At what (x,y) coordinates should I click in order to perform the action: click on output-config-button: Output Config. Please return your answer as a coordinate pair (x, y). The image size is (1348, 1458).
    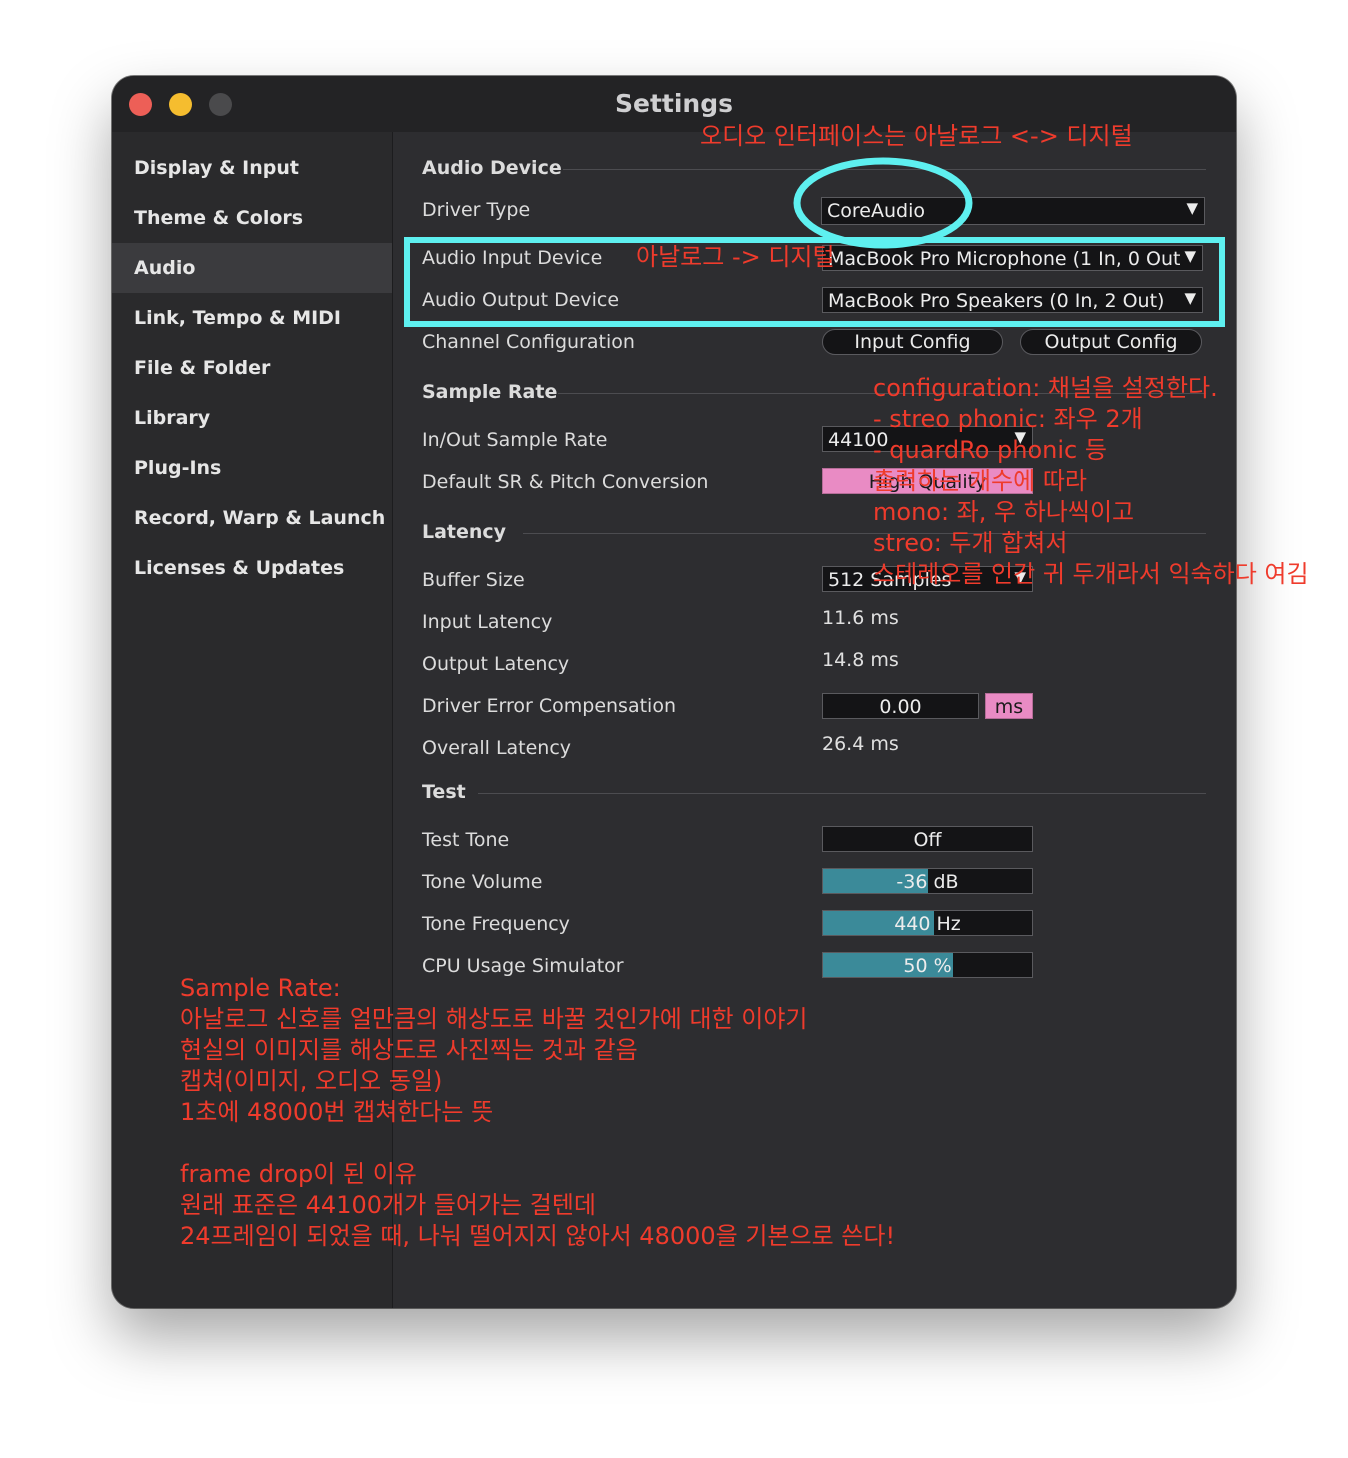
    Looking at the image, I should click on (1111, 342).